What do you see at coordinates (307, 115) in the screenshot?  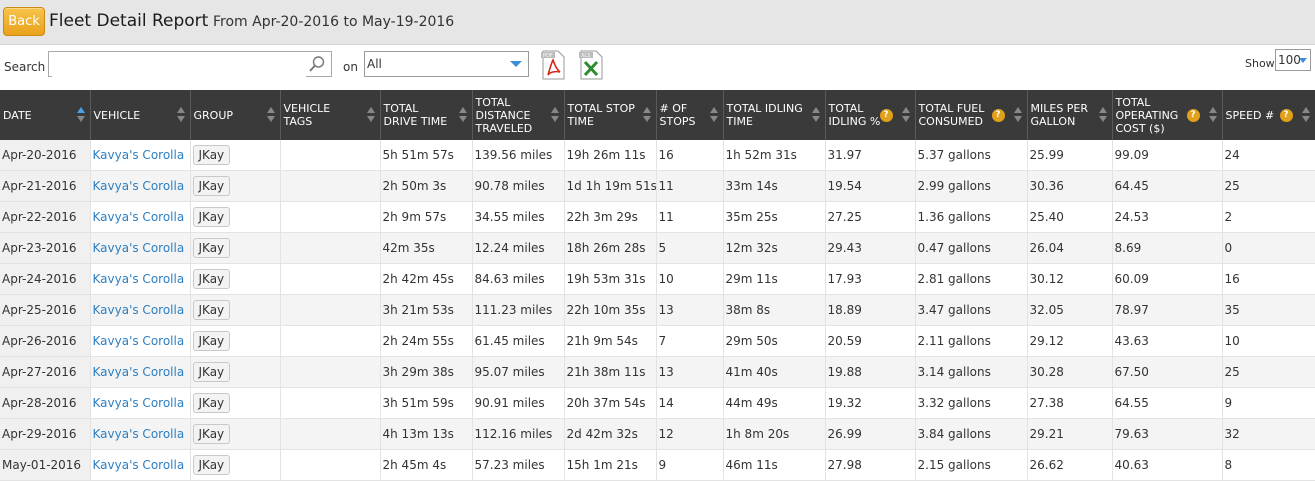 I see `column-header-label: VEHICLE TAGS` at bounding box center [307, 115].